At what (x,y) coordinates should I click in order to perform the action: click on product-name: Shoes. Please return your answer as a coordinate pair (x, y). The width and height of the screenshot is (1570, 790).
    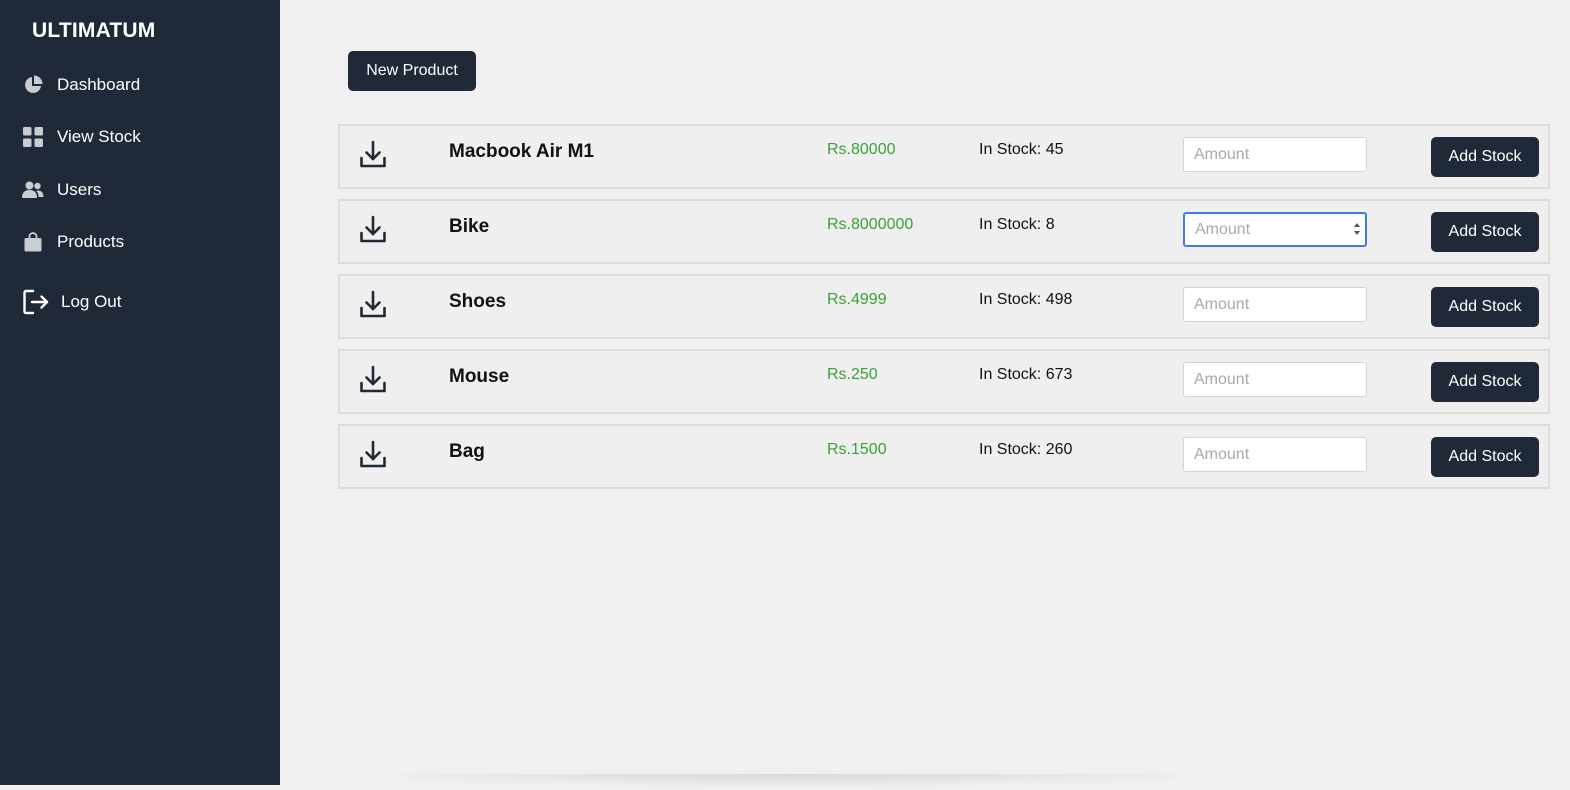
    Looking at the image, I should click on (478, 301).